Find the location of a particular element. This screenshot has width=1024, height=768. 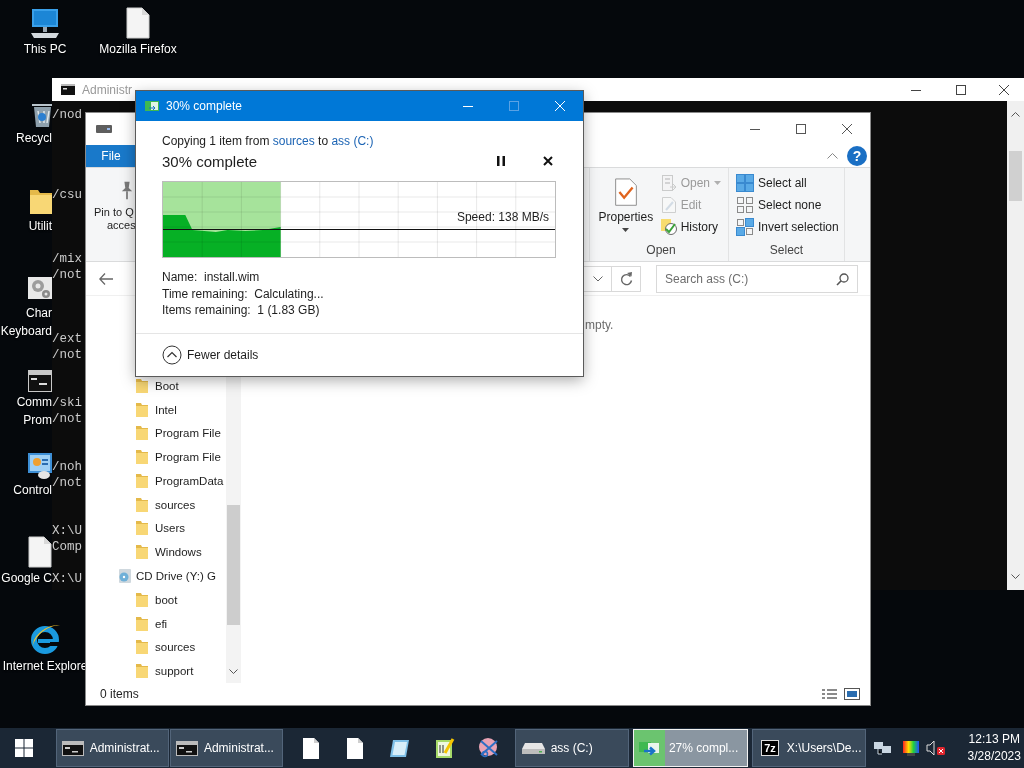

icon-label: This PC is located at coordinates (45, 49).